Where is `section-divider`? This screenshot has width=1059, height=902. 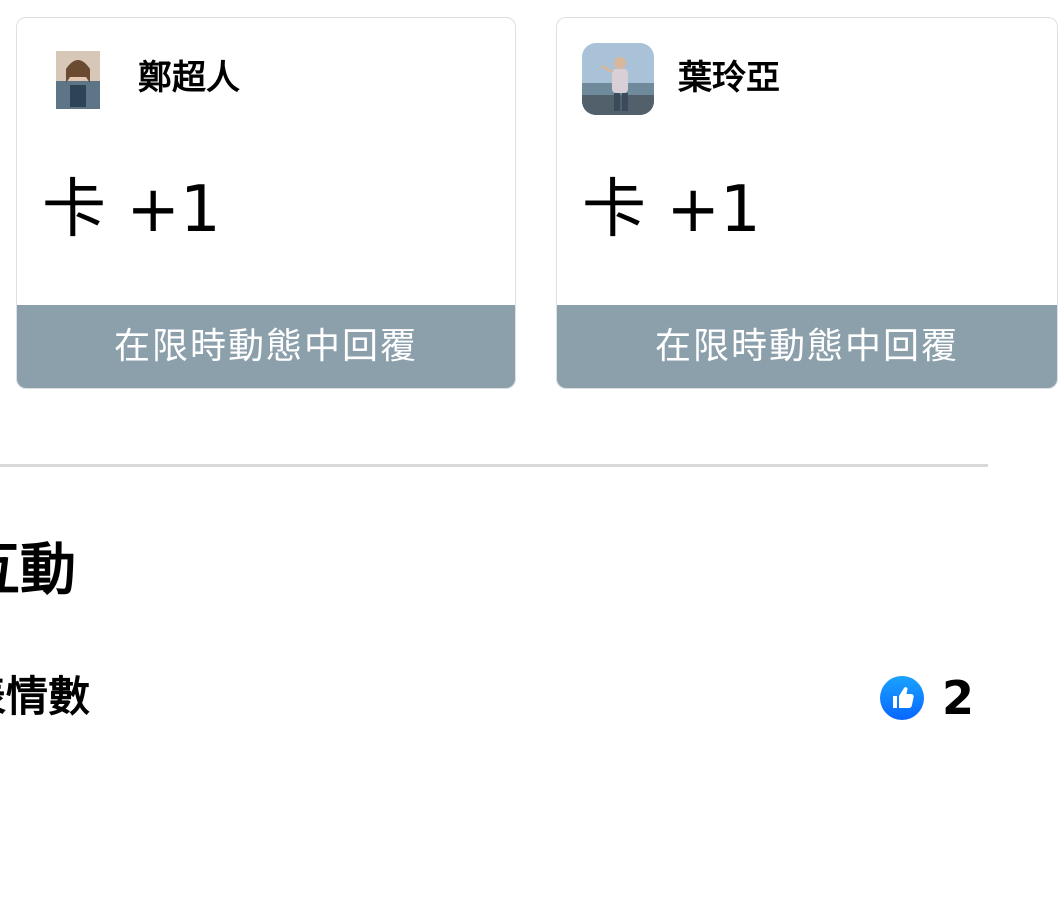
section-divider is located at coordinates (494, 465).